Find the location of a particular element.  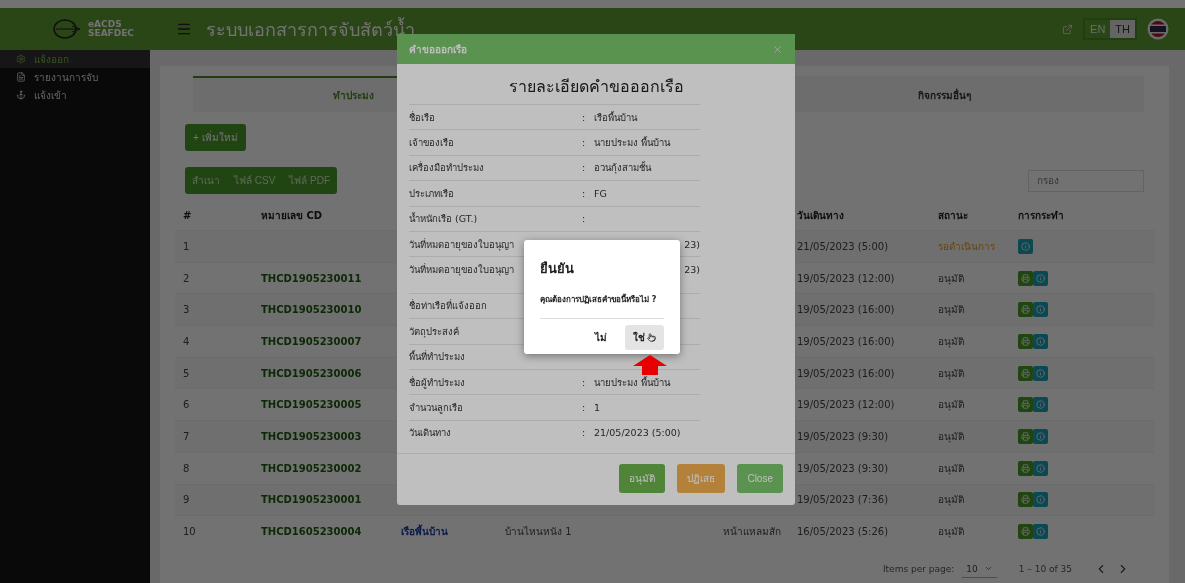

brand-text: SEAFDEC is located at coordinates (111, 33).